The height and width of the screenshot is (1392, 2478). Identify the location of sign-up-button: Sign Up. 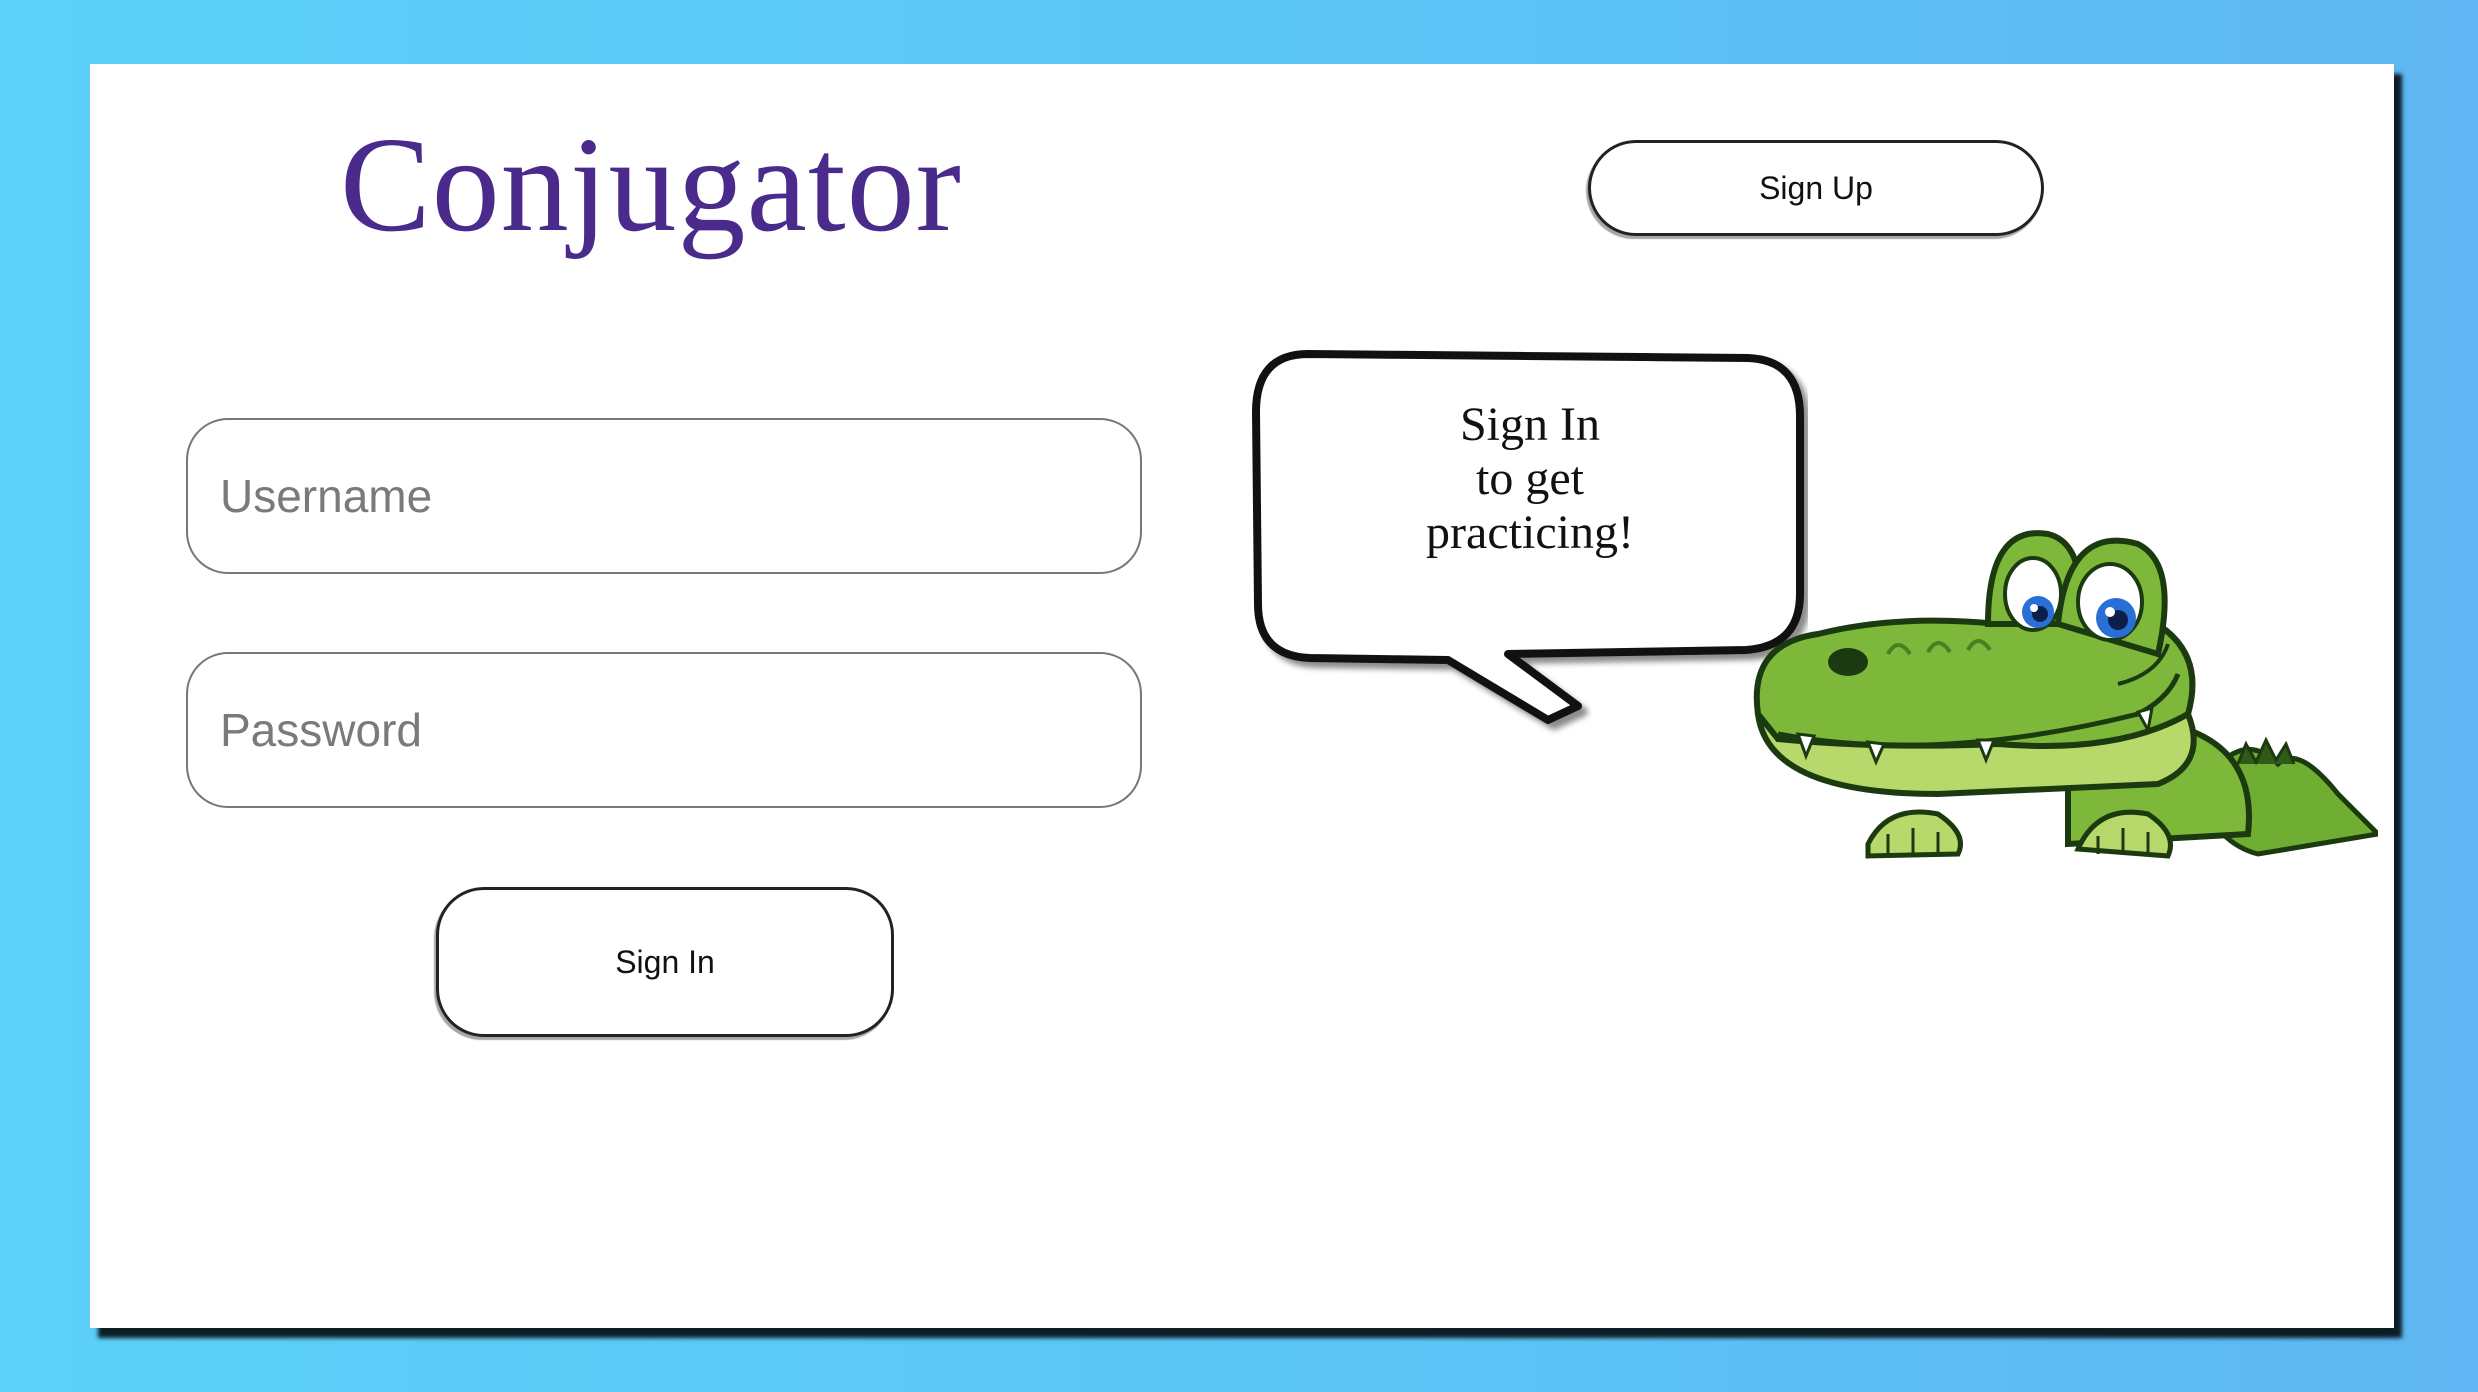
(1816, 188).